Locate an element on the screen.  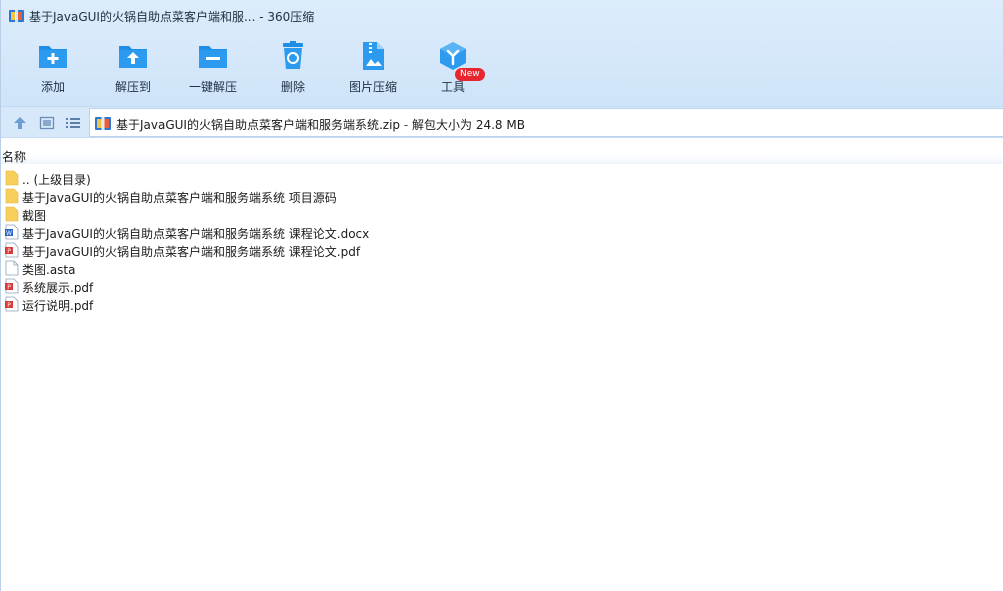
image-compress-button: 图片压缩 is located at coordinates (373, 68).